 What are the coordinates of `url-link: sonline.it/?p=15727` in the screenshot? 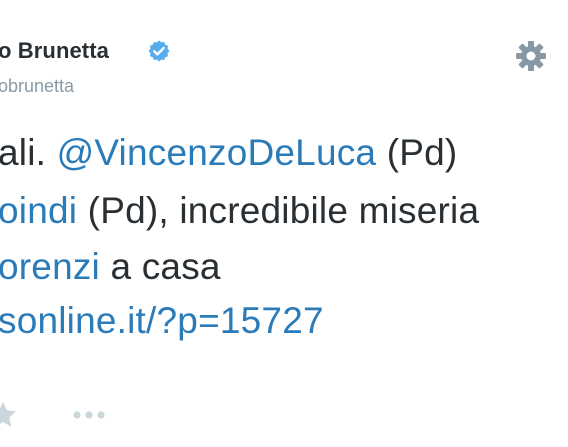 It's located at (162, 320).